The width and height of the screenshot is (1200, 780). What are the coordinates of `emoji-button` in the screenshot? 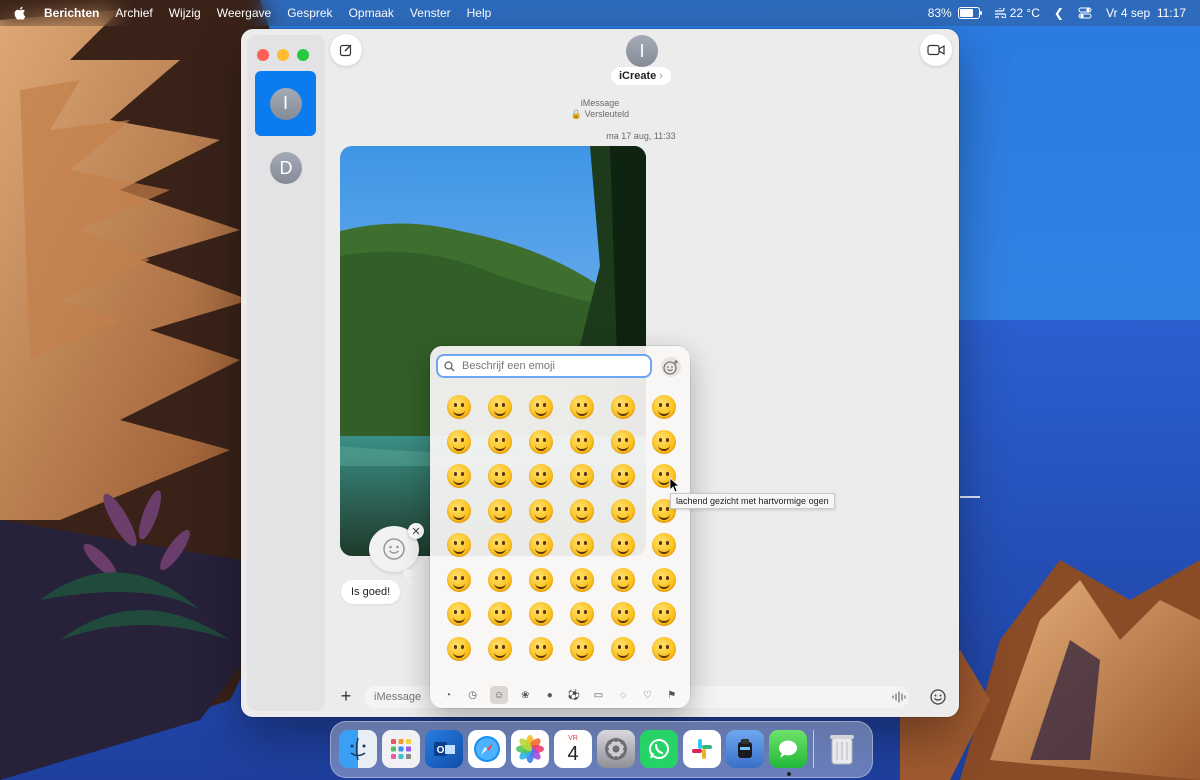 It's located at (938, 697).